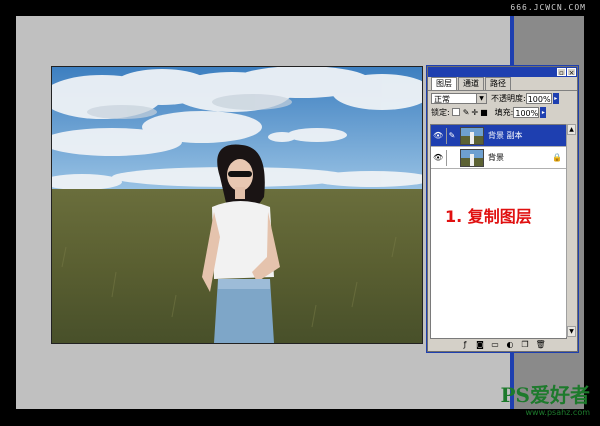  I want to click on layer-mask-icon: ◙, so click(480, 344).